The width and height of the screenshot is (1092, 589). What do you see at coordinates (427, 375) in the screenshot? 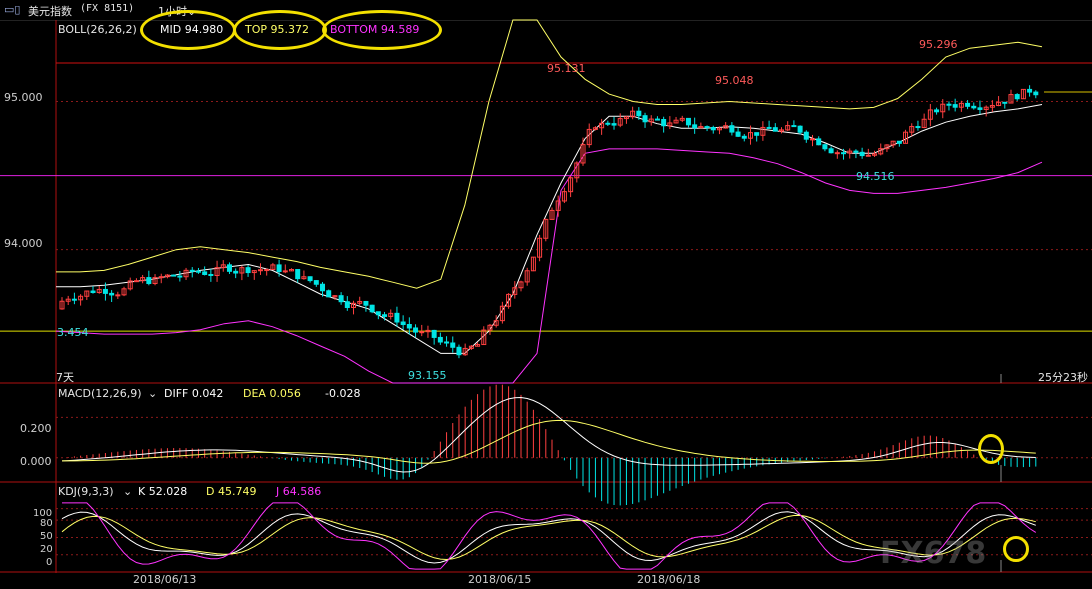
I see `annotation-low-93155: 93.155` at bounding box center [427, 375].